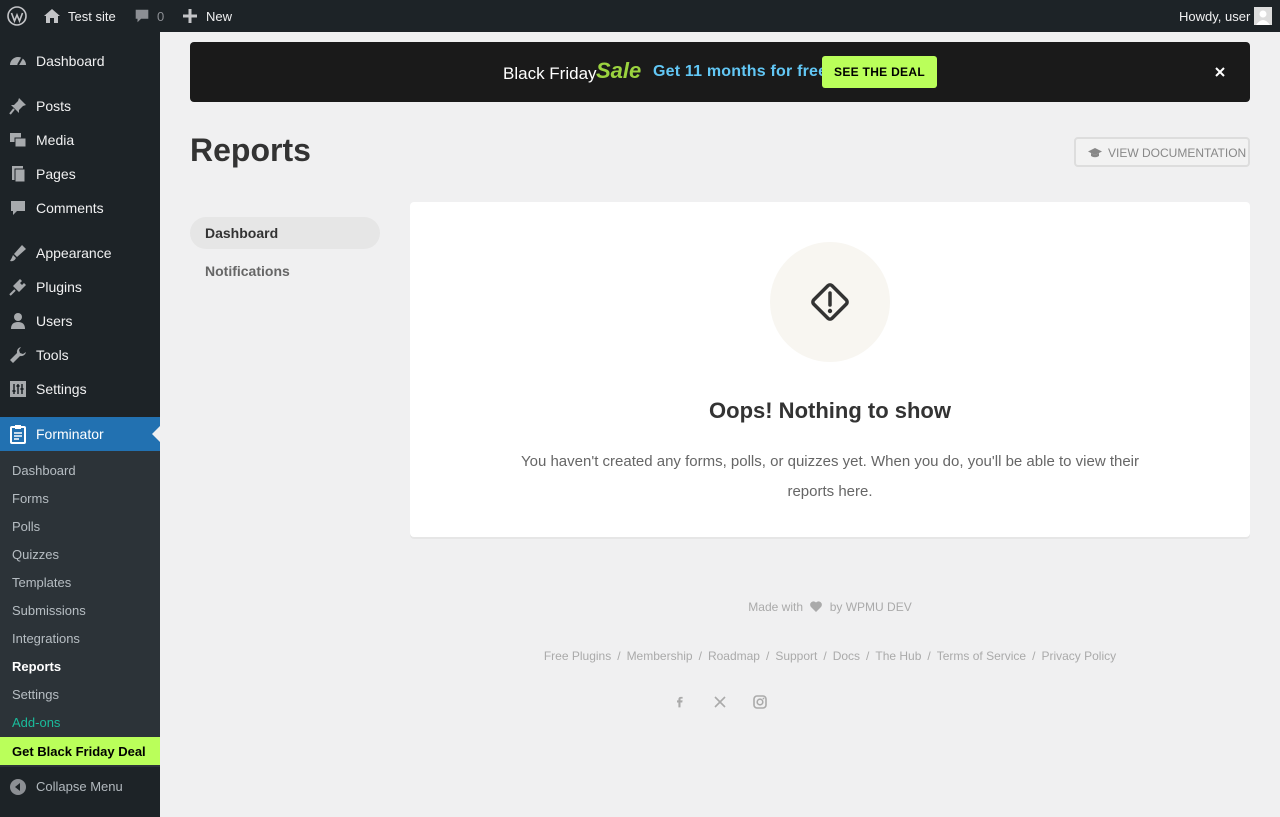  What do you see at coordinates (981, 656) in the screenshot?
I see `footer-link-terms: Terms of Service` at bounding box center [981, 656].